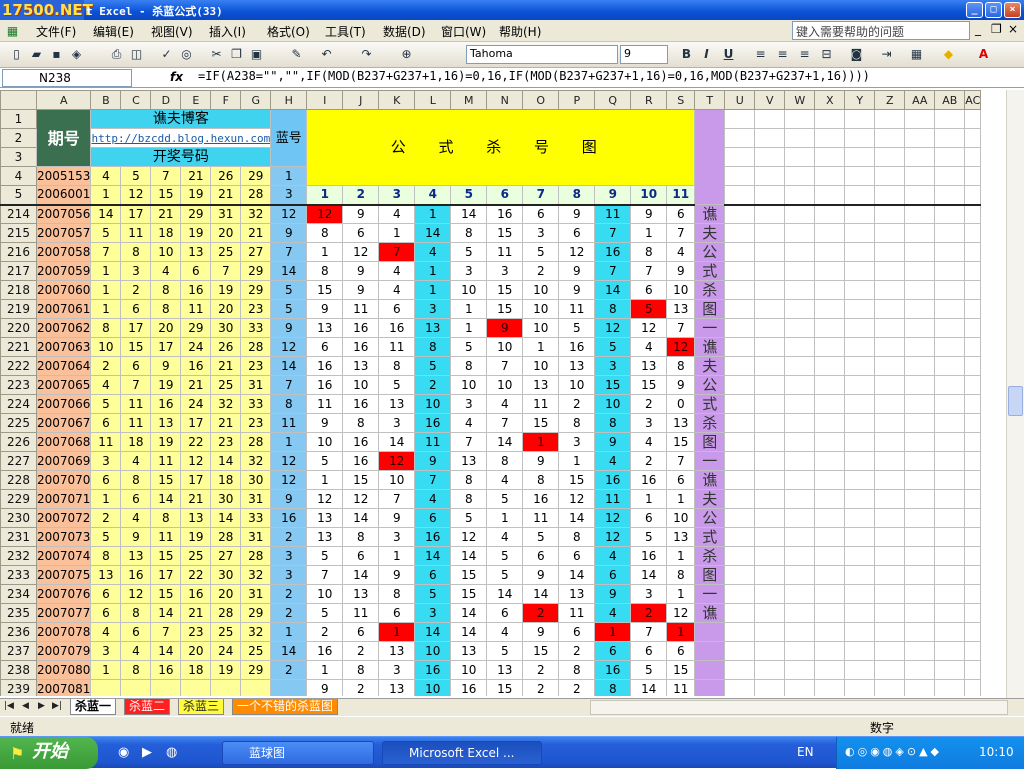  What do you see at coordinates (950, 100) in the screenshot?
I see `column-header: AB` at bounding box center [950, 100].